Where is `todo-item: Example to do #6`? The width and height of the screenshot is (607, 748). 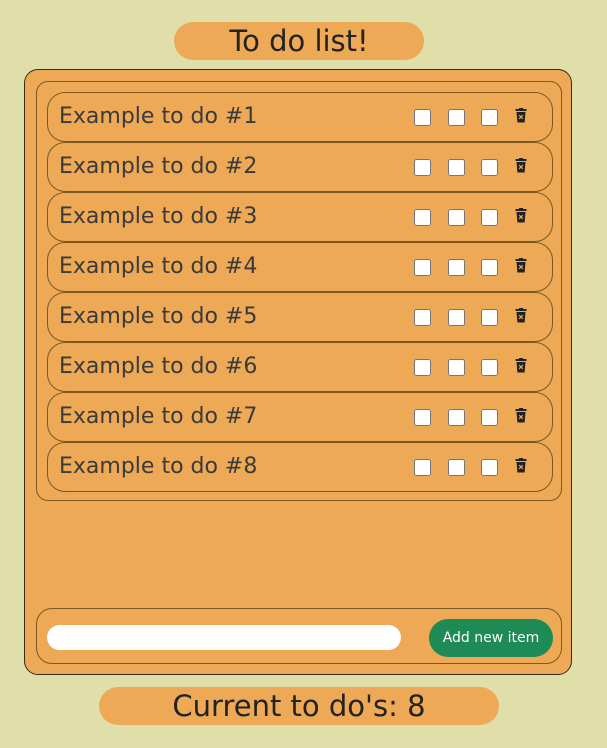 todo-item: Example to do #6 is located at coordinates (300, 367).